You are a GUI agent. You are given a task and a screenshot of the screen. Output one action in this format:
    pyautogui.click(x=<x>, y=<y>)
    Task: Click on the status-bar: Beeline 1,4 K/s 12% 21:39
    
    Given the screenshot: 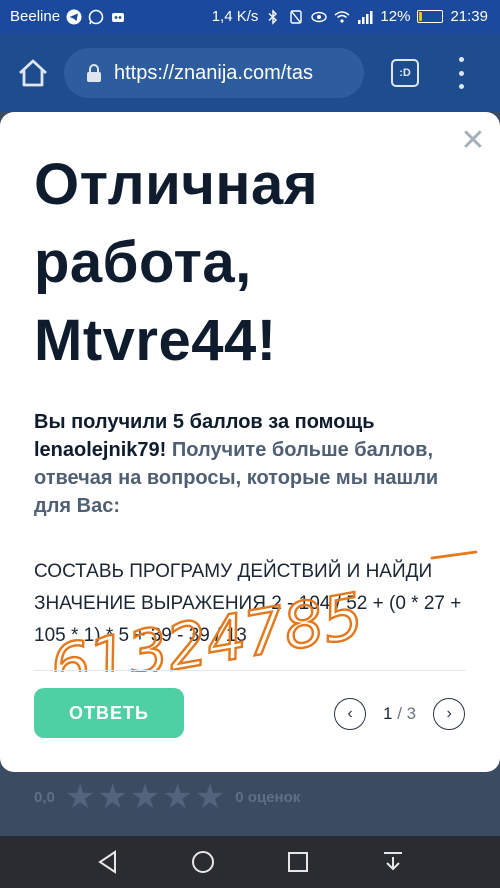 What is the action you would take?
    pyautogui.click(x=250, y=17)
    